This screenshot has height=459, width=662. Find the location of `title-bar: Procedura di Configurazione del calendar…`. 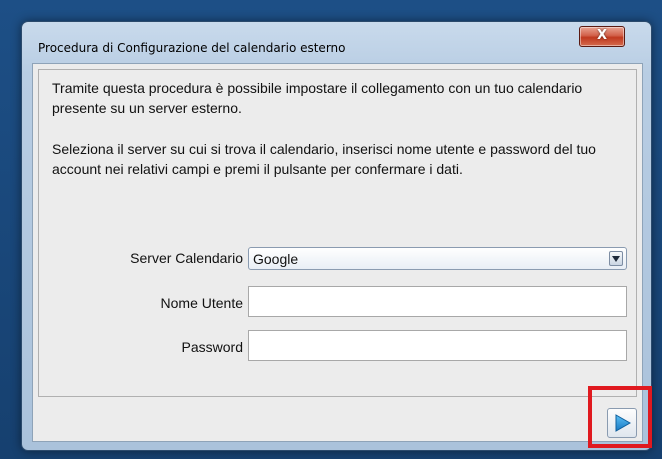

title-bar: Procedura di Configurazione del calendar… is located at coordinates (336, 42).